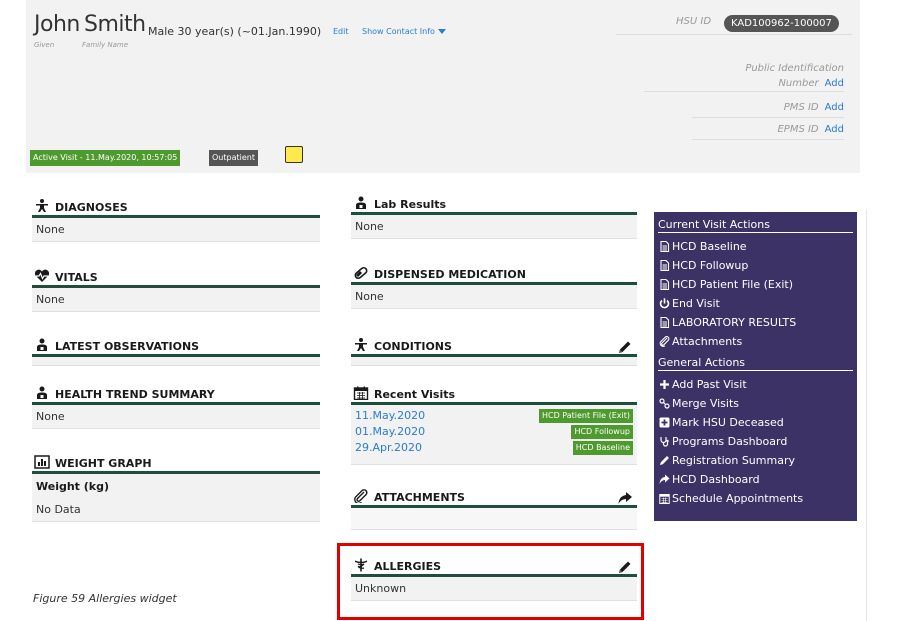 This screenshot has height=621, width=899. What do you see at coordinates (863, 104) in the screenshot?
I see `header-gap` at bounding box center [863, 104].